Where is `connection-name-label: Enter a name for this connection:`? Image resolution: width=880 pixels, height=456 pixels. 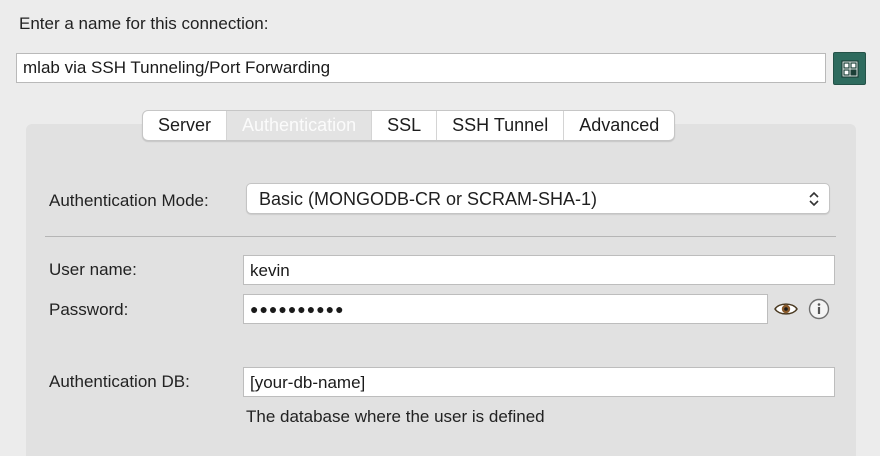 connection-name-label: Enter a name for this connection: is located at coordinates (144, 23).